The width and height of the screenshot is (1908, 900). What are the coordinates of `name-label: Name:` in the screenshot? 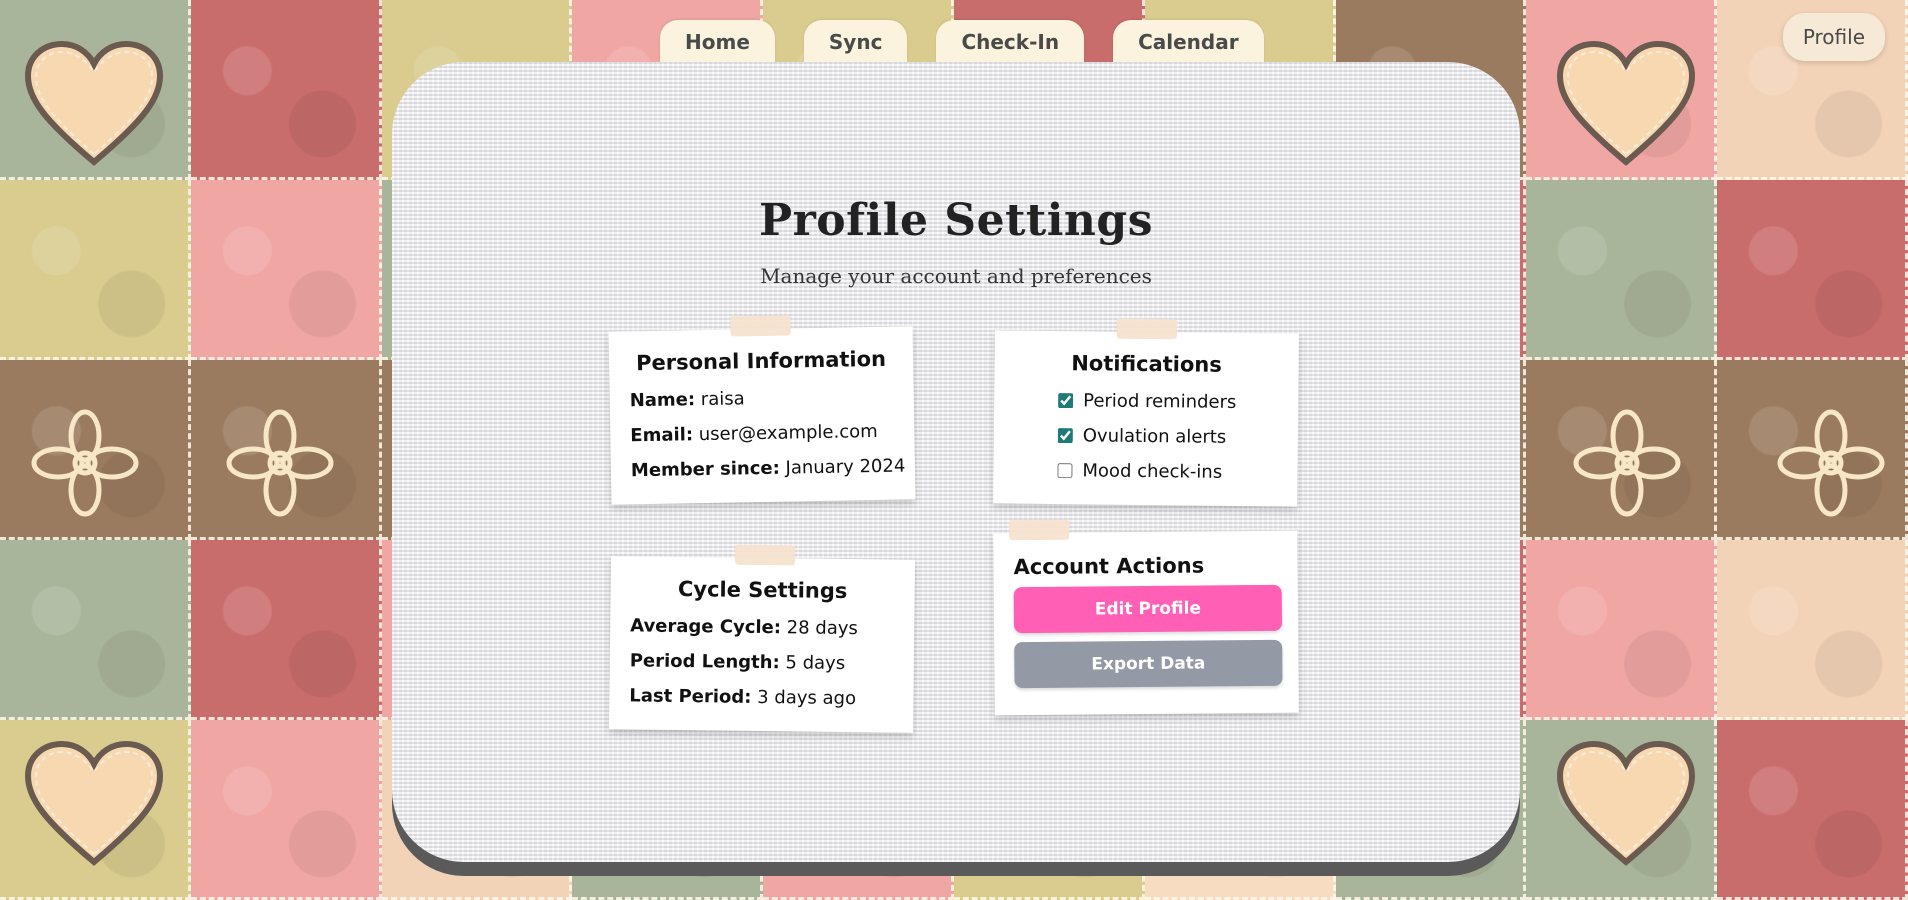 It's located at (662, 400).